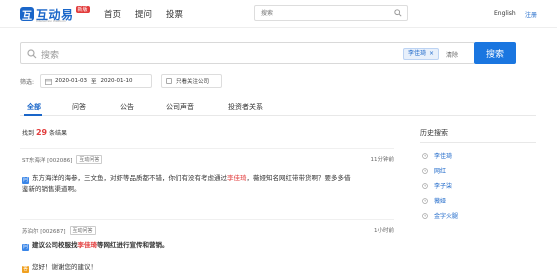 Image resolution: width=557 pixels, height=276 pixels. What do you see at coordinates (247, 53) in the screenshot?
I see `main-search-box: 搜索 李佳琦 × 清除` at bounding box center [247, 53].